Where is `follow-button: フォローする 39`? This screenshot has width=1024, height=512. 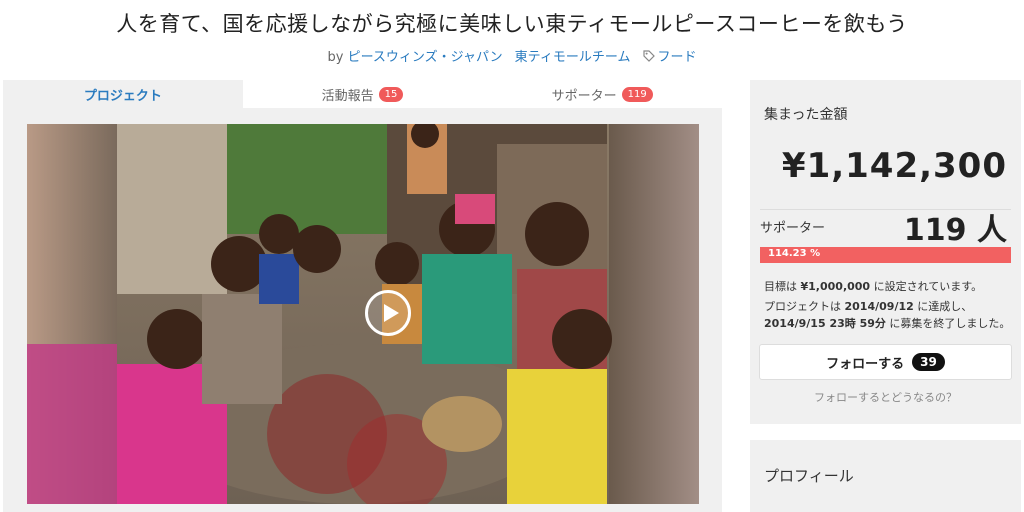
follow-button: フォローする 39 is located at coordinates (885, 362).